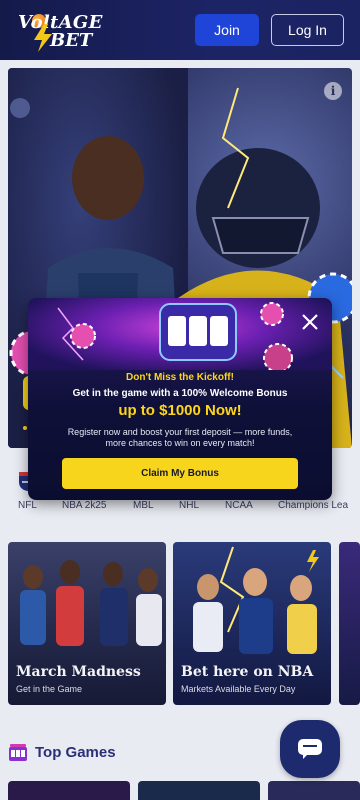 This screenshot has width=360, height=800. I want to click on slot-machine-art, so click(175, 336).